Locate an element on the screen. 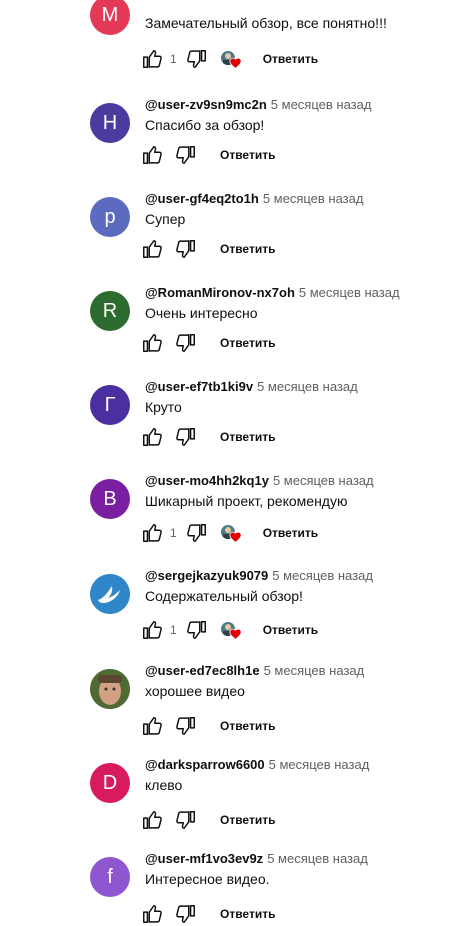 The image size is (467, 926). comment-header: @user-mf1vo3ev9z 5 месяцев назад is located at coordinates (256, 858).